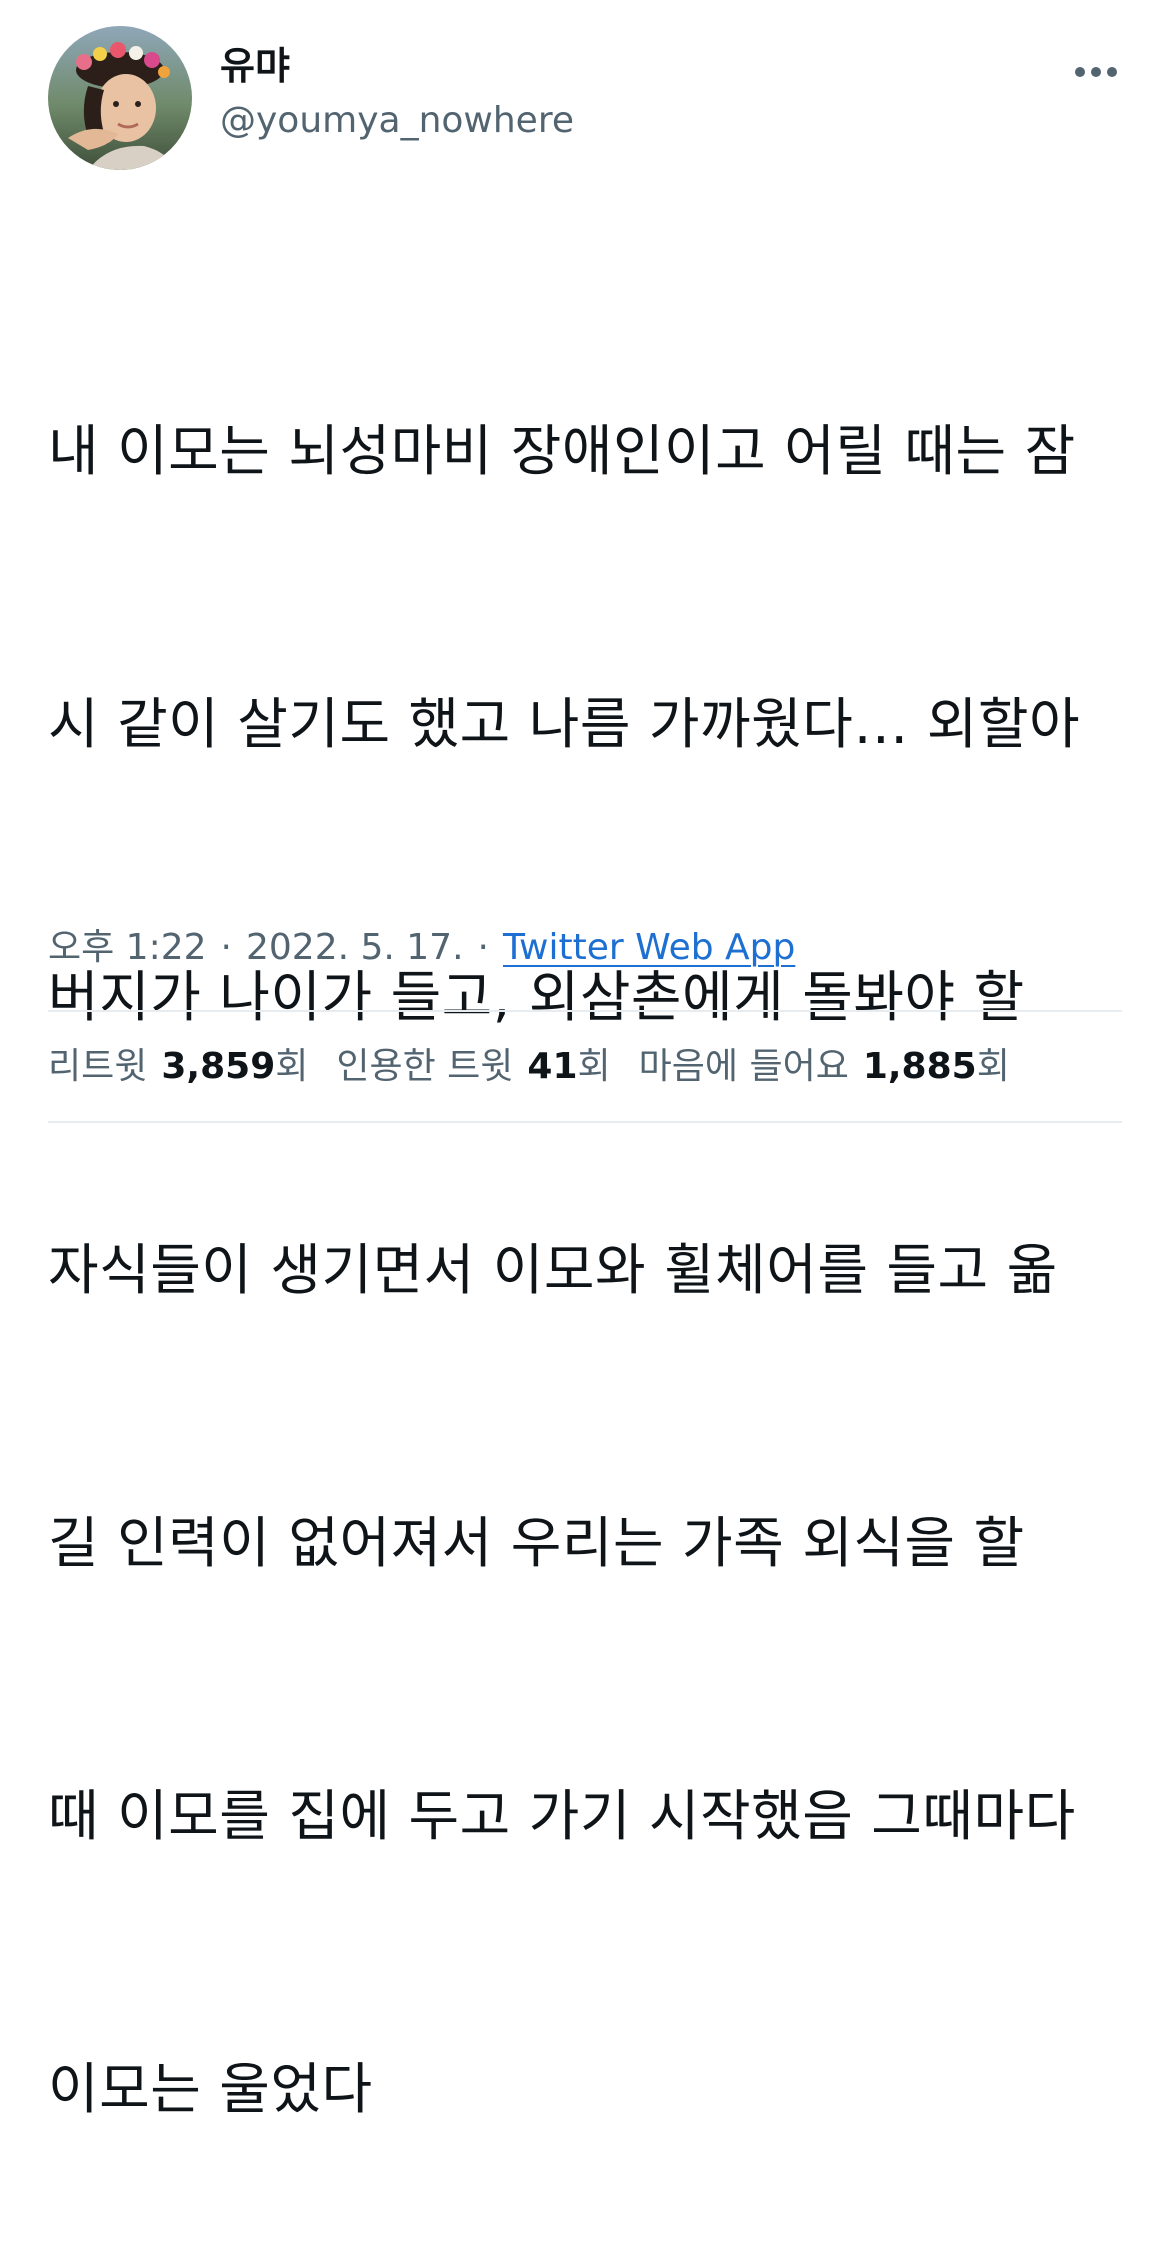 This screenshot has height=2254, width=1170. What do you see at coordinates (355, 948) in the screenshot?
I see `tweet-date: 2022. 5. 17.` at bounding box center [355, 948].